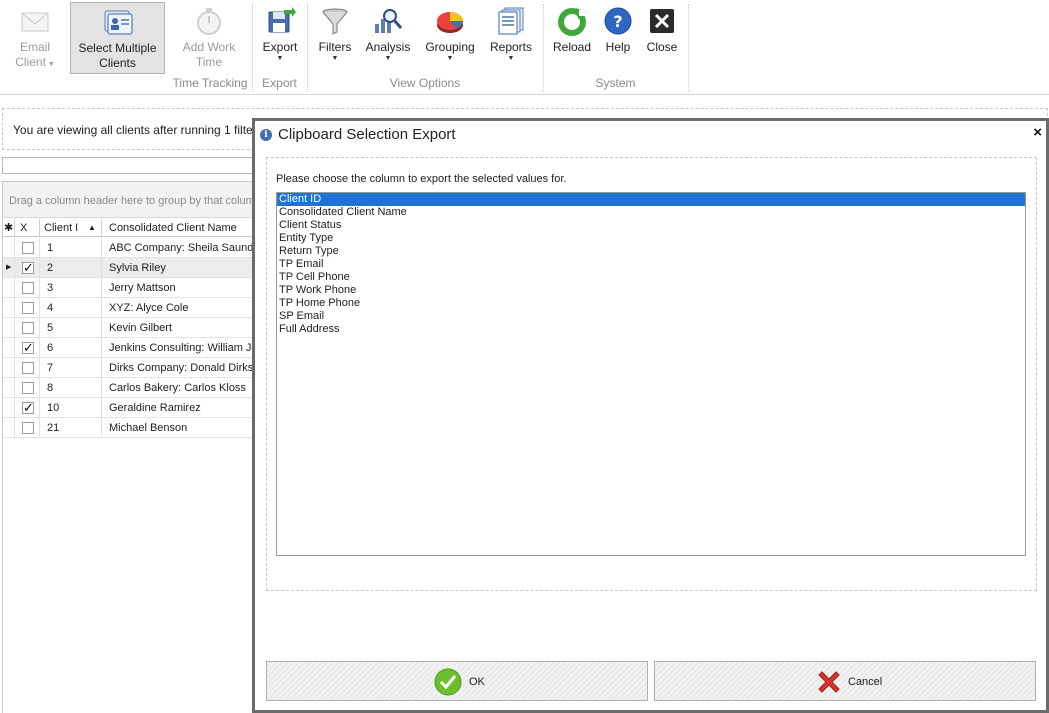  I want to click on grouping-button: Grouping ▼, so click(450, 38).